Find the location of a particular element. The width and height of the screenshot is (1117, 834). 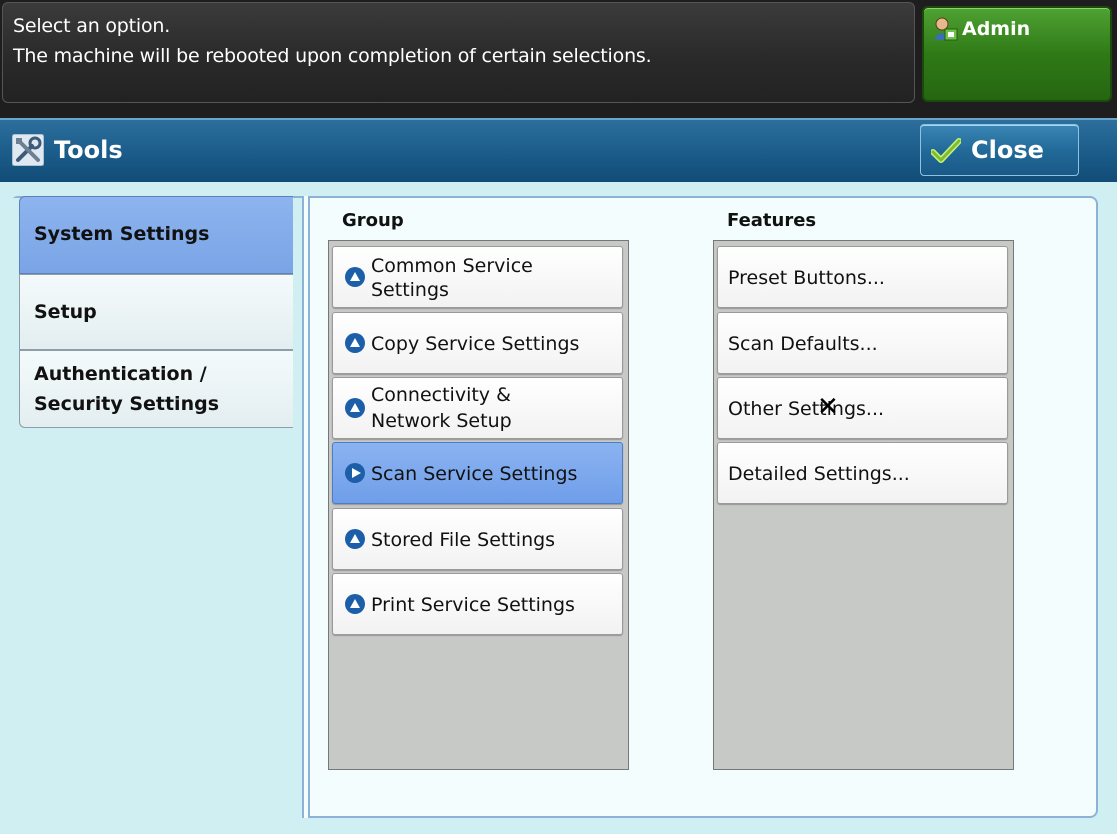

tab-system-settings: System Settings is located at coordinates (156, 235).